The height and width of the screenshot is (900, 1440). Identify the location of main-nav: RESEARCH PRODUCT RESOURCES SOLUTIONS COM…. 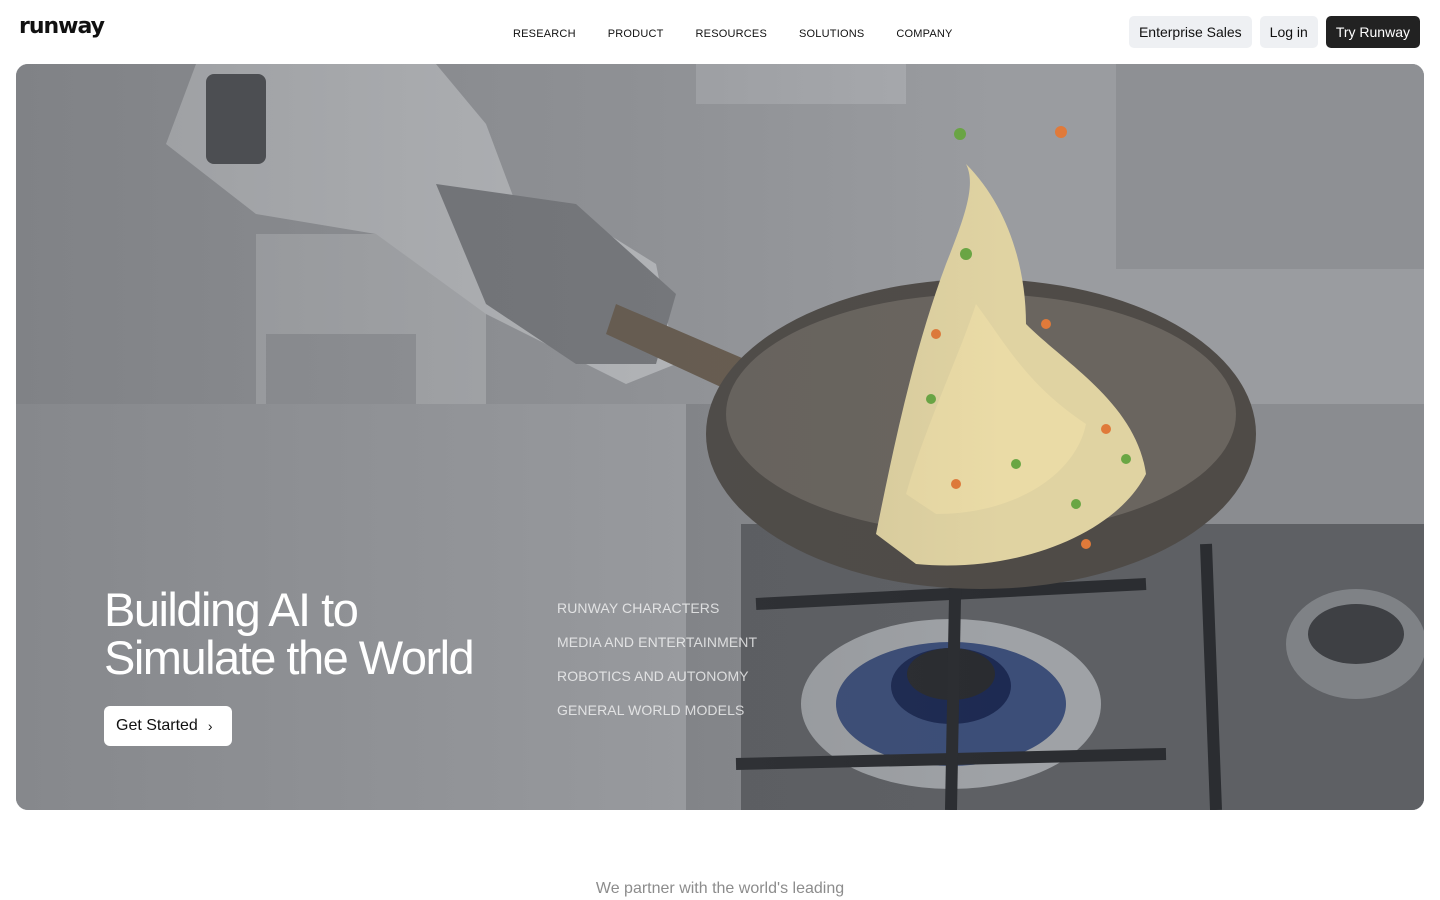
(749, 34).